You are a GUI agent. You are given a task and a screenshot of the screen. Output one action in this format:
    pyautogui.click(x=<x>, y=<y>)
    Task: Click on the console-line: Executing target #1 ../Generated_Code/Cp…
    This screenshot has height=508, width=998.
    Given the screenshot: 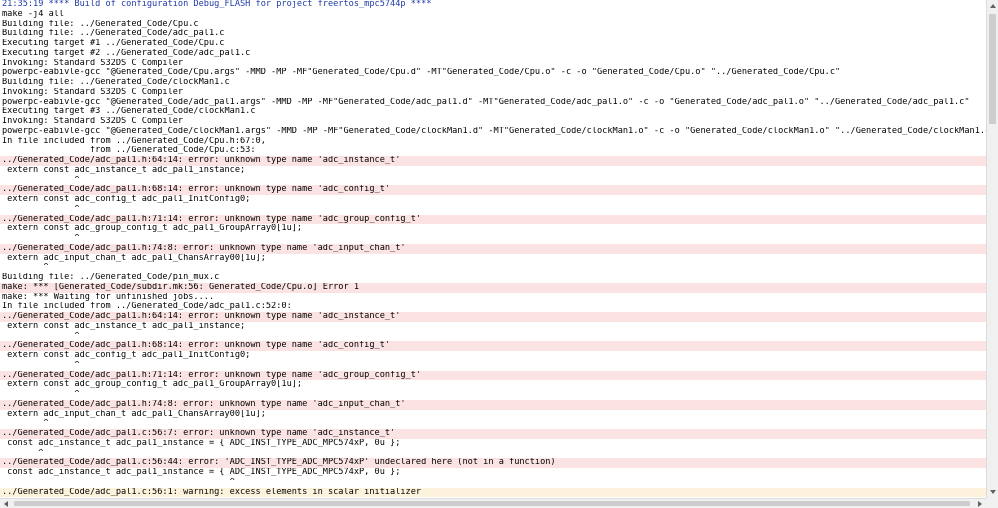 What is the action you would take?
    pyautogui.click(x=113, y=43)
    